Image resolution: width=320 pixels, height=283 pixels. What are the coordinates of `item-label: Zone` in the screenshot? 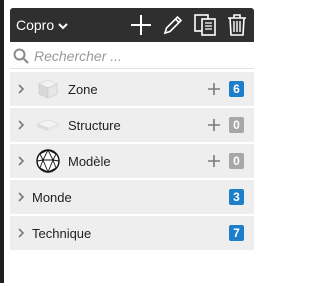 It's located at (83, 89).